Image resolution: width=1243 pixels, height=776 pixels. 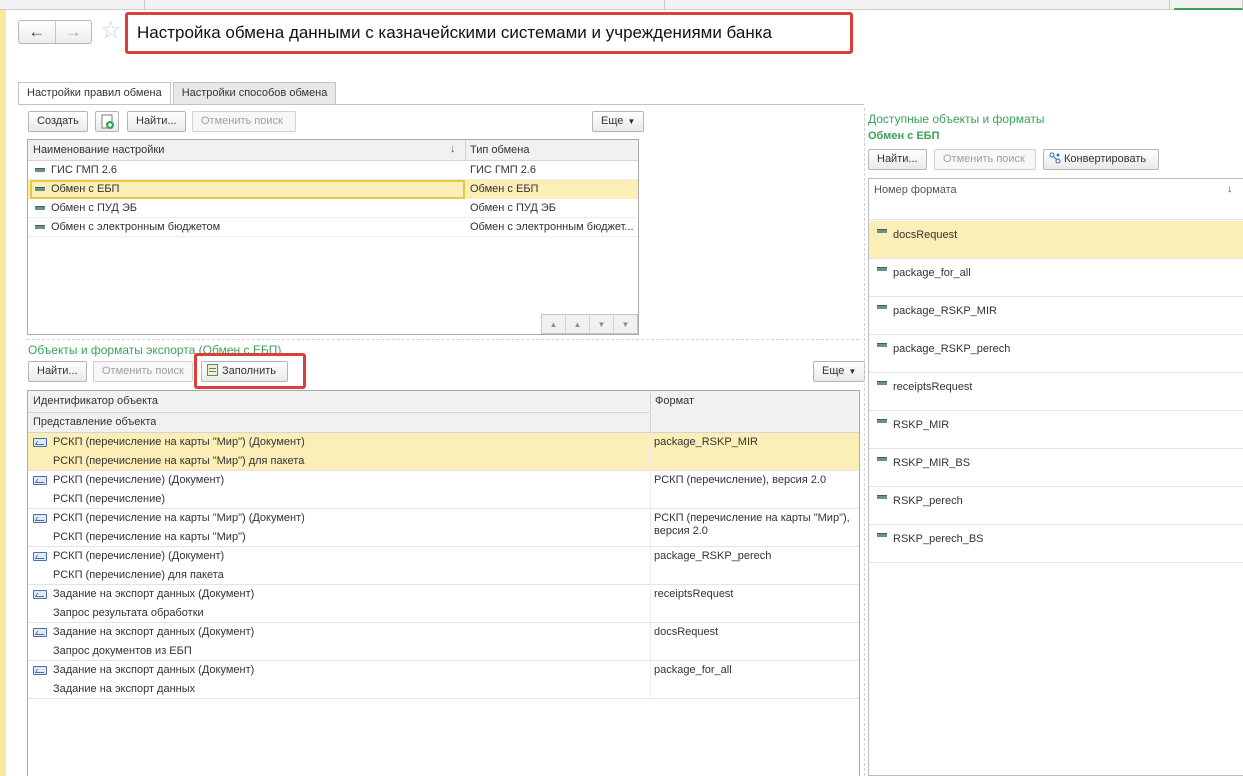 I want to click on object-id: Задание на экспорт данных (Документ), so click(x=154, y=632).